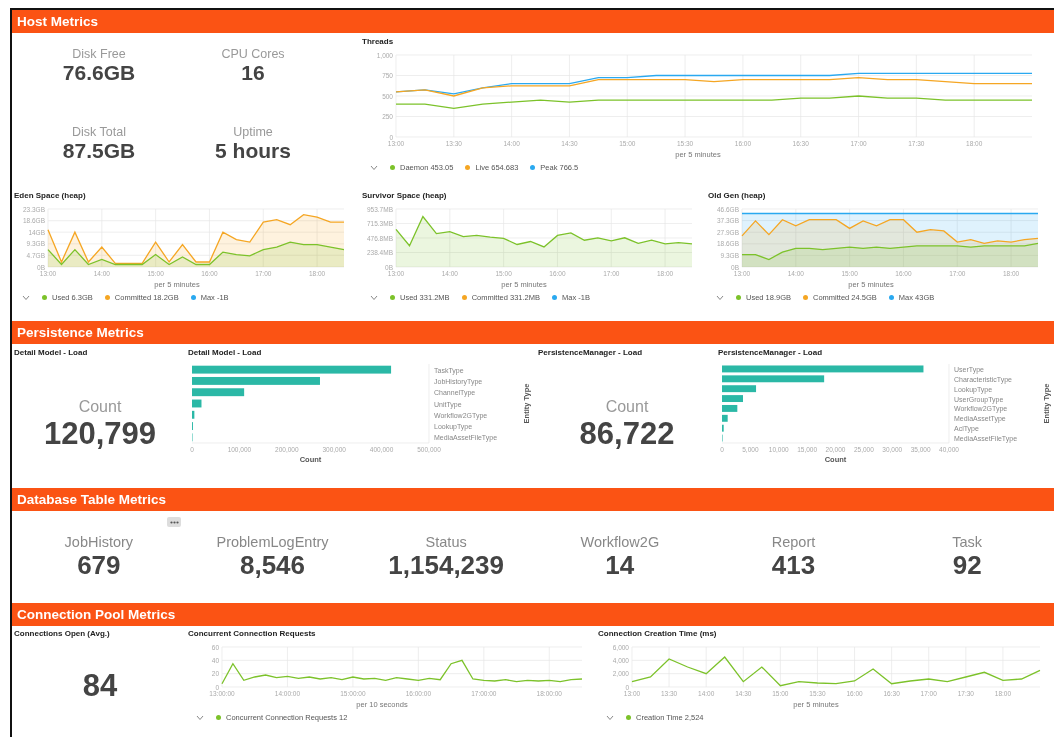 Image resolution: width=1054 pixels, height=739 pixels. What do you see at coordinates (533, 499) in the screenshot?
I see `section-header: Database Table Metrics` at bounding box center [533, 499].